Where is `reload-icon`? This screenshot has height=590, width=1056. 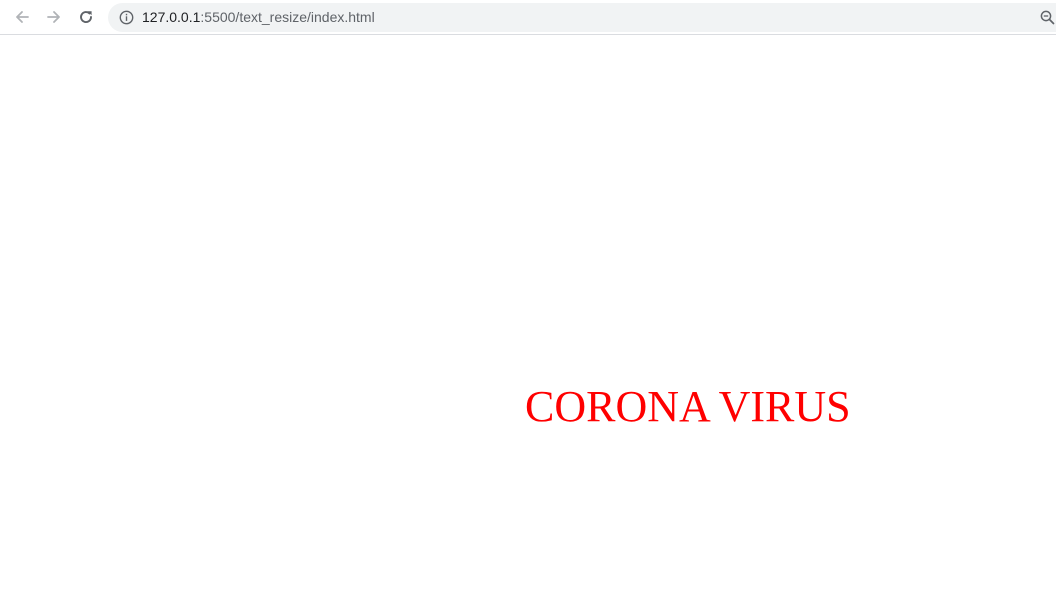
reload-icon is located at coordinates (86, 17).